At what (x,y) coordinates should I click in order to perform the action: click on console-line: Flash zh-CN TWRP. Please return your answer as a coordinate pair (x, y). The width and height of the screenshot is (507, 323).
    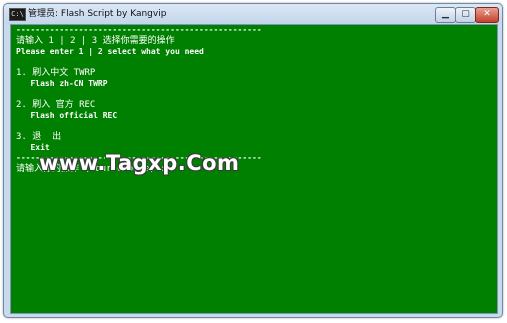
    Looking at the image, I should click on (62, 83).